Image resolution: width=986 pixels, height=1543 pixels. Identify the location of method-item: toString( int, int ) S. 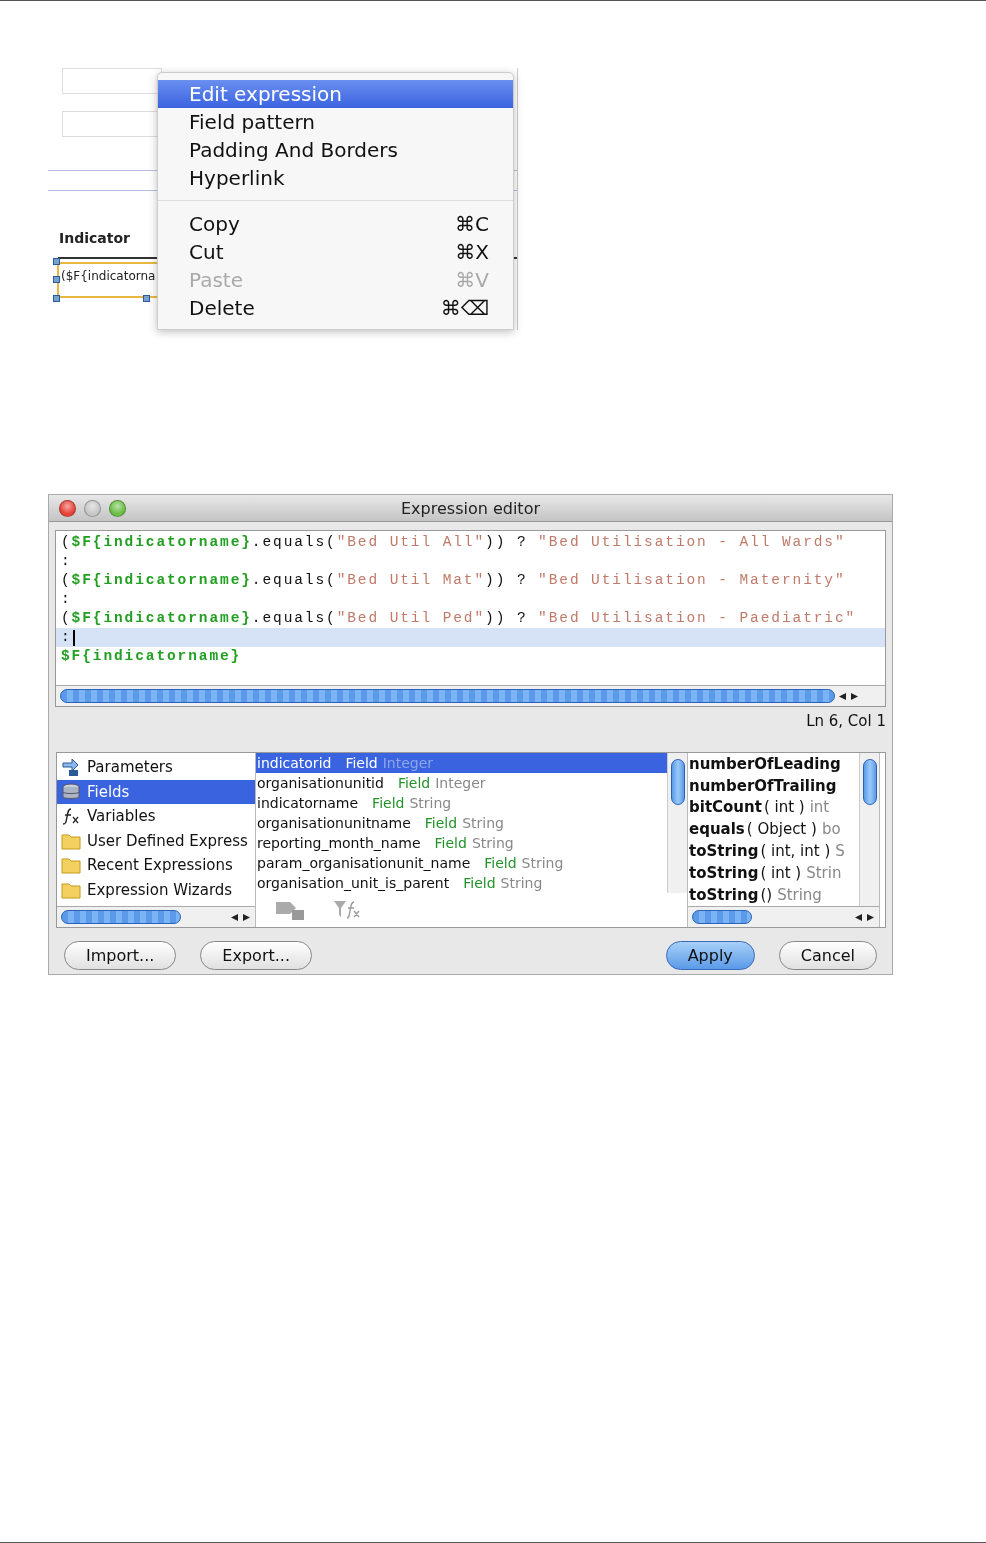
(773, 851).